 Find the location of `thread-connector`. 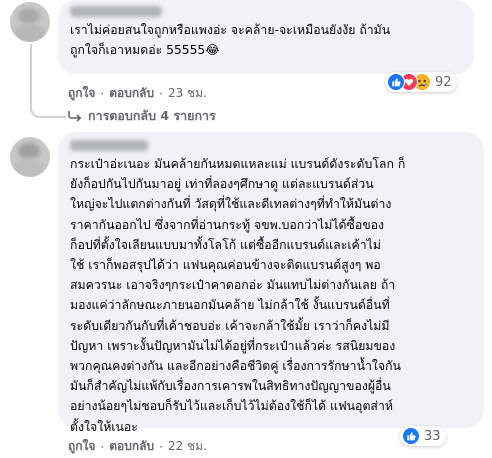

thread-connector is located at coordinates (48, 81).